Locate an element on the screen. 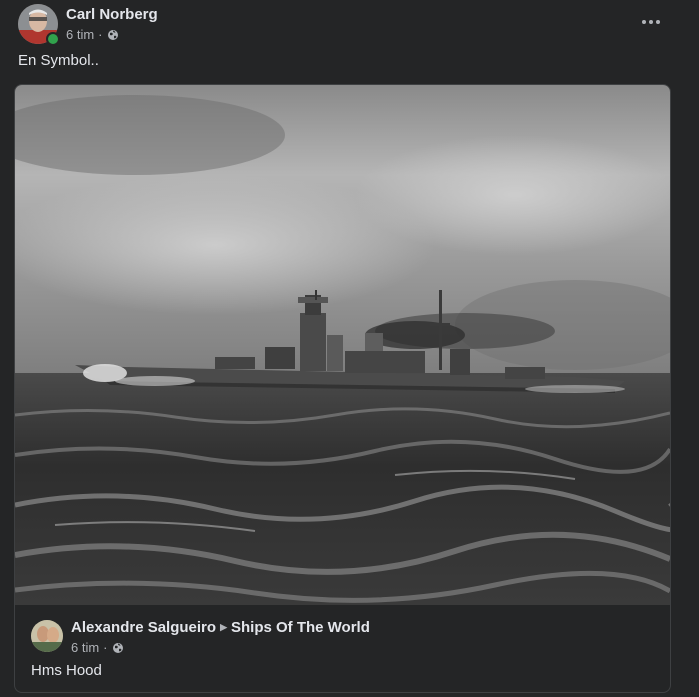 The height and width of the screenshot is (697, 699). shared-author-line: Alexandre Salgueiro ▶ Ships Of The World is located at coordinates (220, 627).